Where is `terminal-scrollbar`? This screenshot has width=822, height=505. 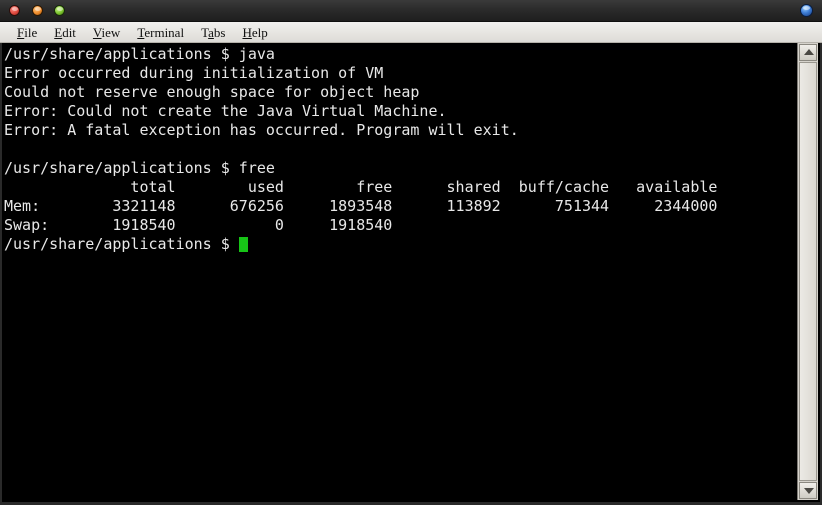 terminal-scrollbar is located at coordinates (807, 271).